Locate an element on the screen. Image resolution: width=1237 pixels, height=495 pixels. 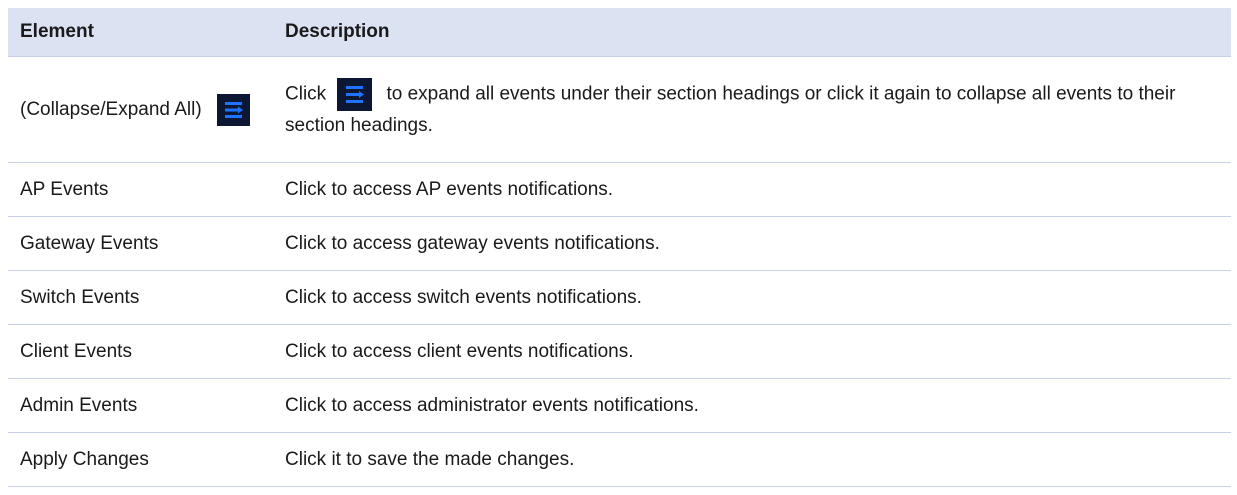
element-cell: (Collapse/Expand All) is located at coordinates (140, 109).